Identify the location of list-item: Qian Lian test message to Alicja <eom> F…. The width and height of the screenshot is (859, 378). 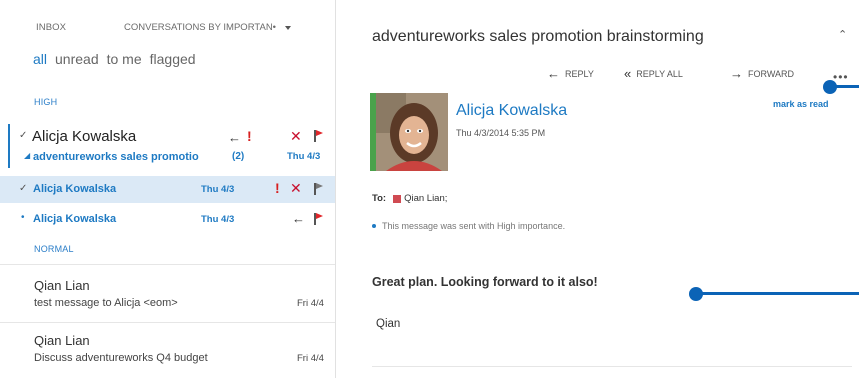
(167, 294).